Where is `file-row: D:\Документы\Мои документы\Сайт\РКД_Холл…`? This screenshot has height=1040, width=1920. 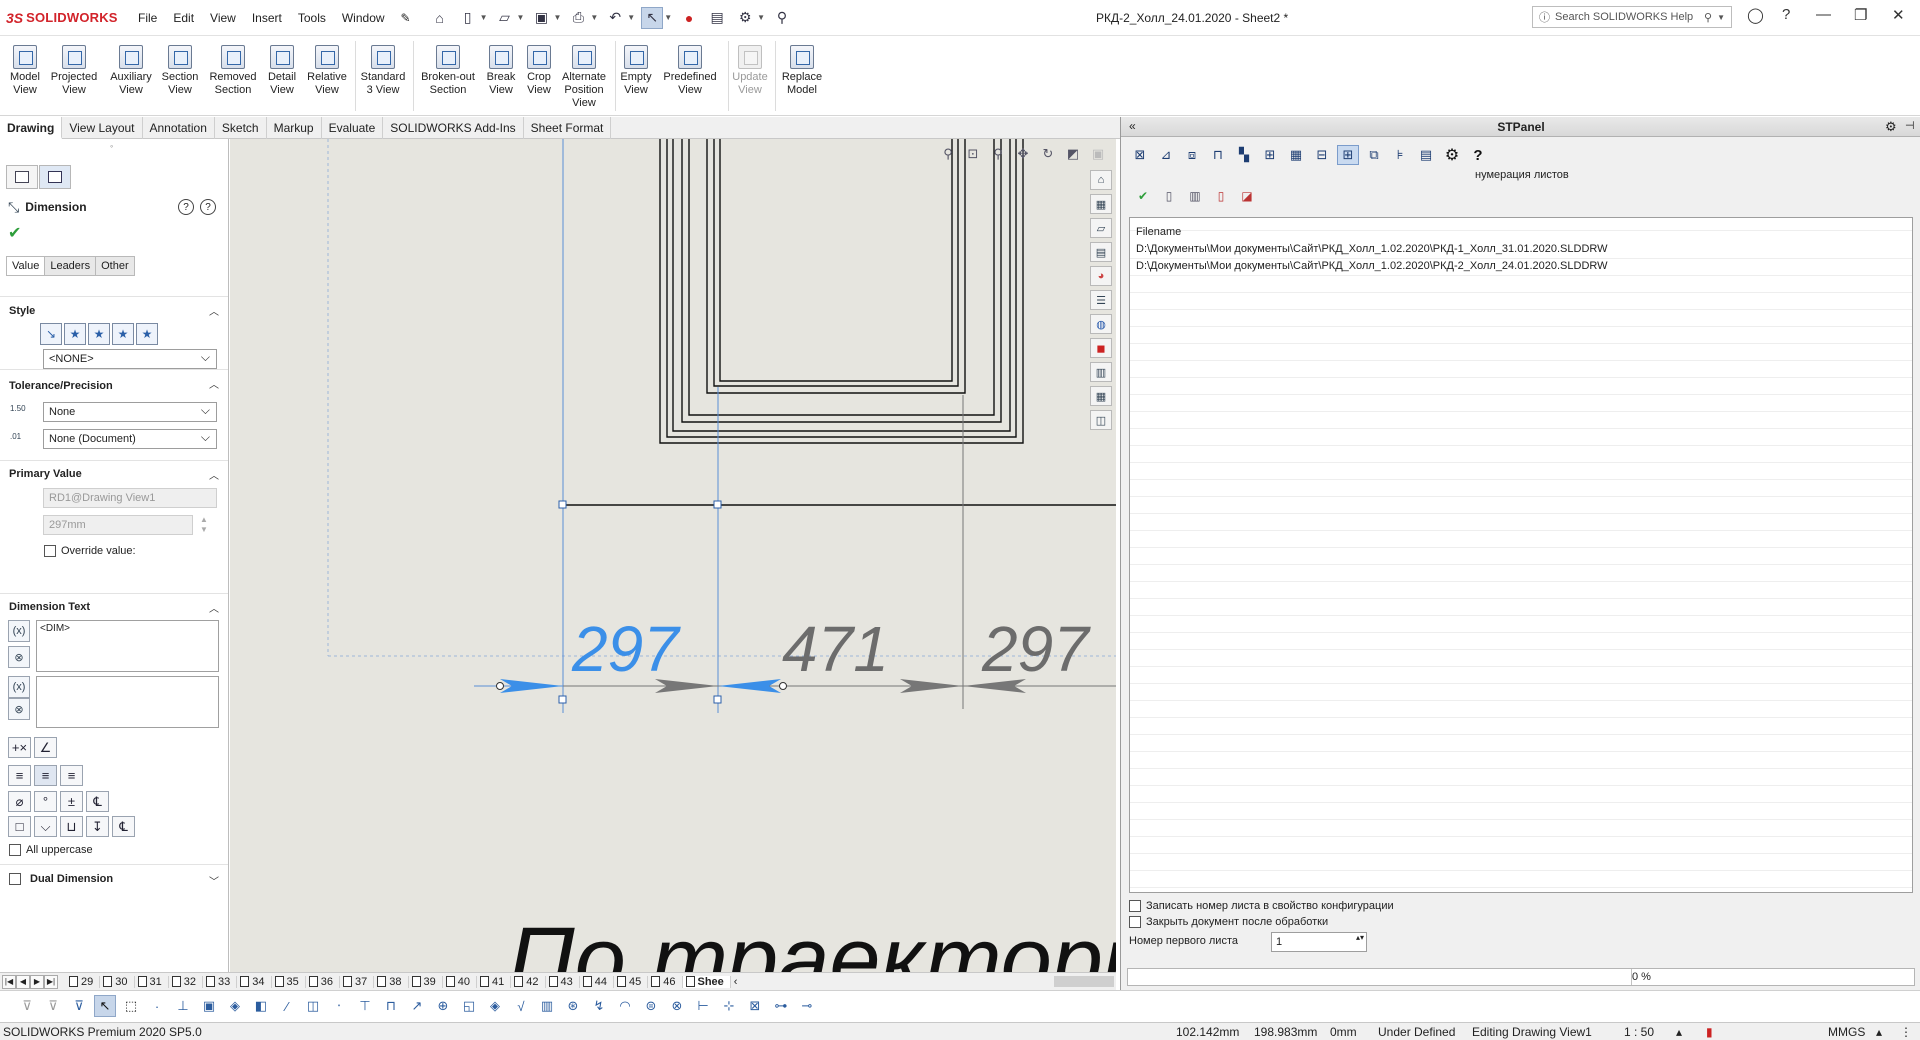
file-row: D:\Документы\Мои документы\Сайт\РКД_Холл… is located at coordinates (1372, 249).